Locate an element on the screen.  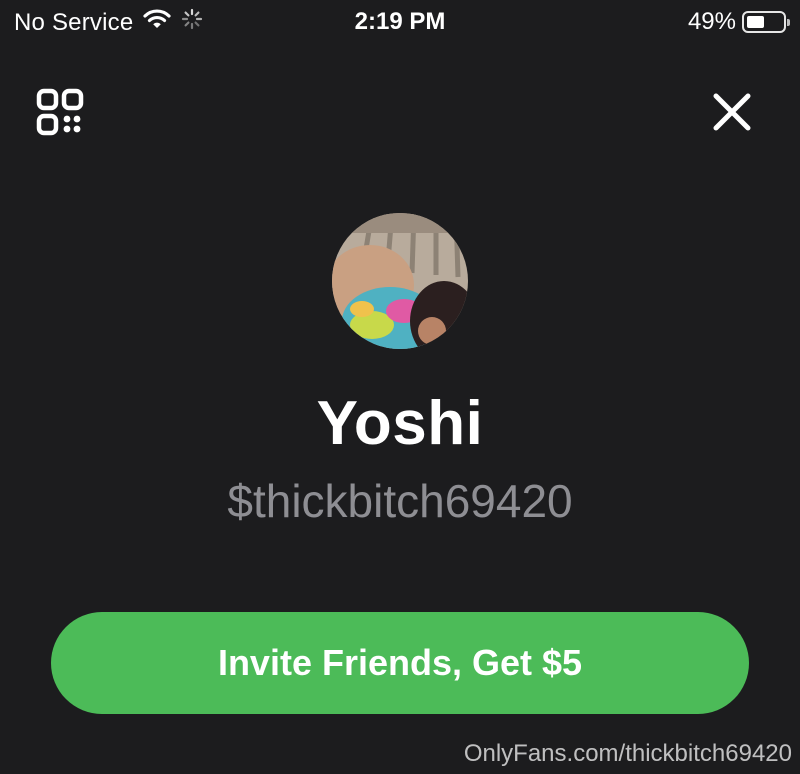
close-button is located at coordinates (732, 112).